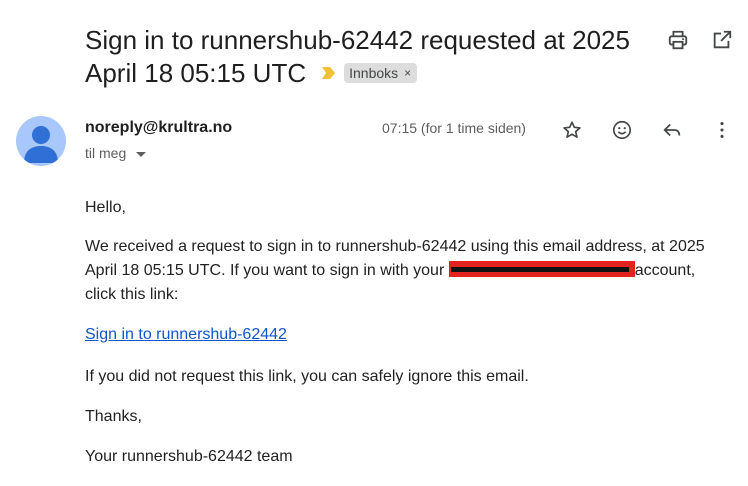 The height and width of the screenshot is (486, 748). I want to click on sign-in-link: Sign in to runnershub-62442, so click(186, 334).